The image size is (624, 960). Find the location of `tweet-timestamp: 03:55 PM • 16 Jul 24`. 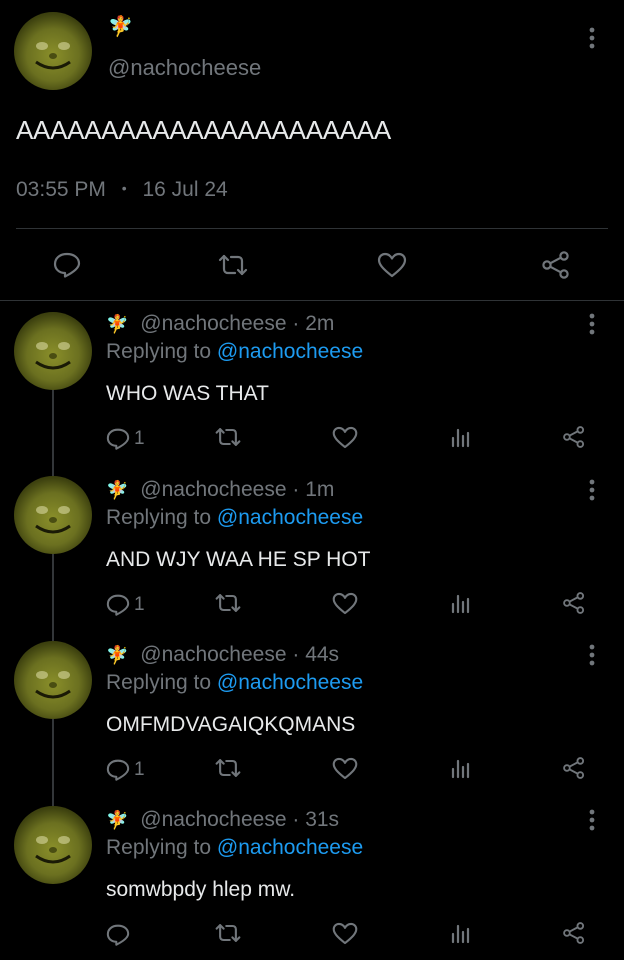

tweet-timestamp: 03:55 PM • 16 Jul 24 is located at coordinates (122, 189).